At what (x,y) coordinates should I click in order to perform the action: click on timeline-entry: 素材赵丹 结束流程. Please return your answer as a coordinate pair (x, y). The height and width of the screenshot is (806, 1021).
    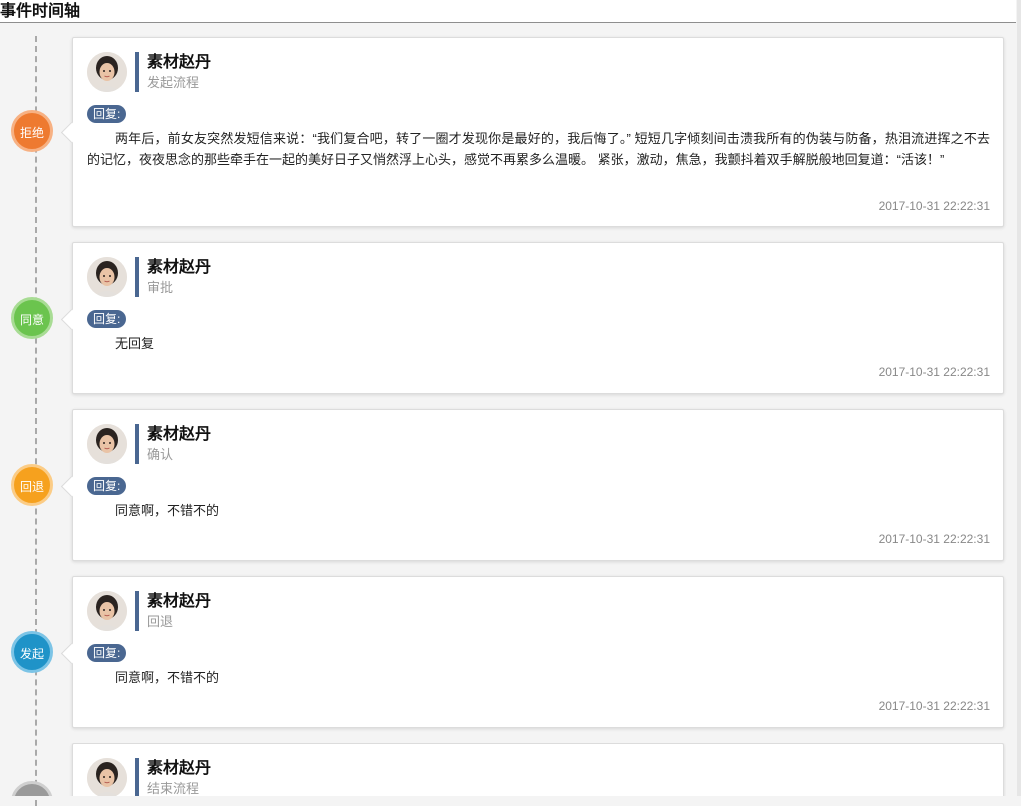
    Looking at the image, I should click on (503, 769).